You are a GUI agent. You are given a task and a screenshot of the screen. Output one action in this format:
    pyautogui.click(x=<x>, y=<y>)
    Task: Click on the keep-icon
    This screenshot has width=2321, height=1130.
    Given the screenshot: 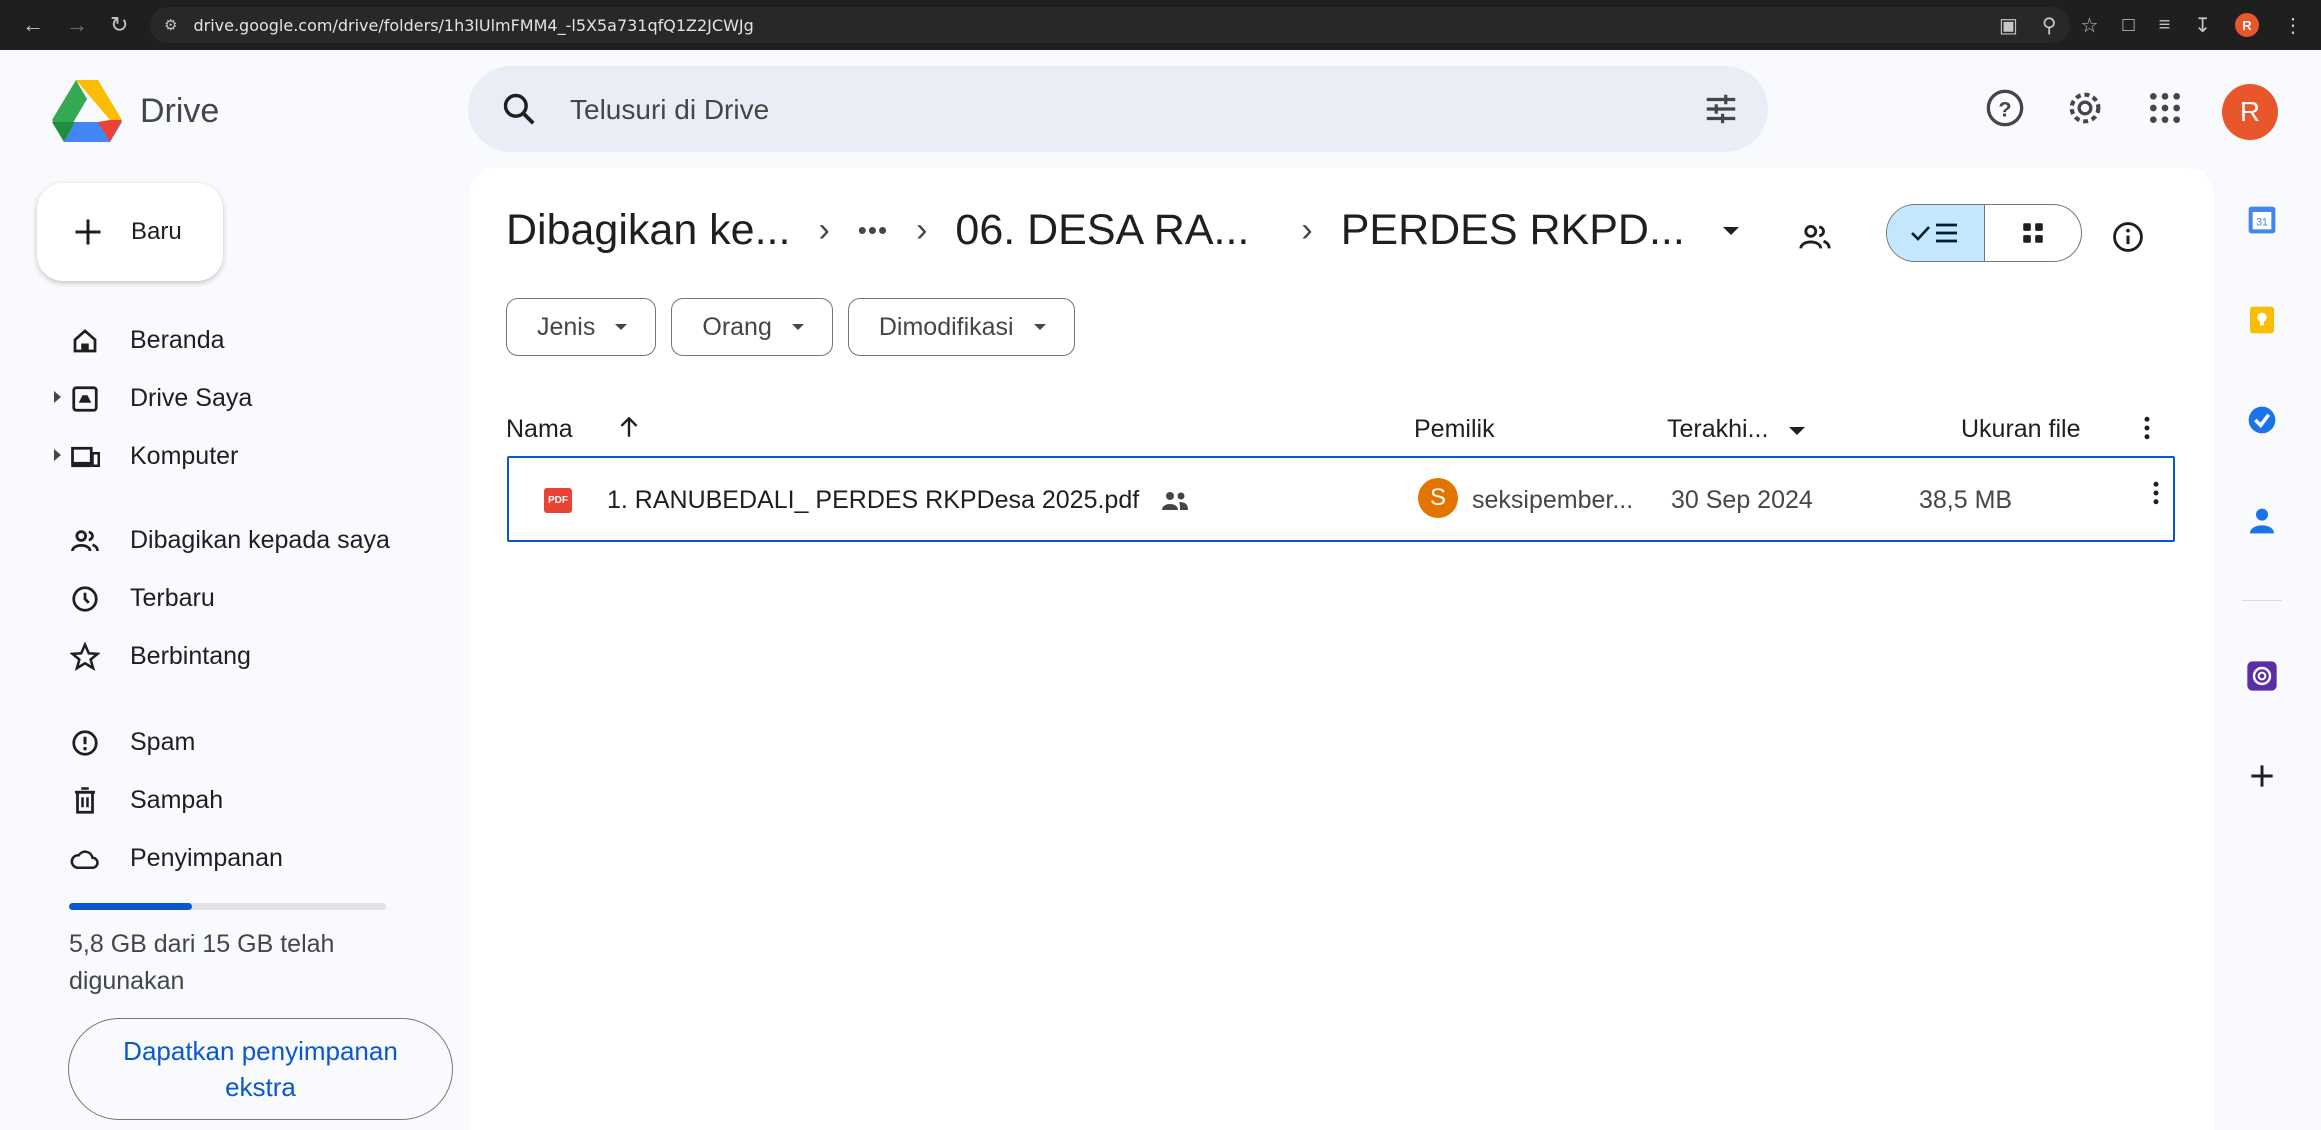 What is the action you would take?
    pyautogui.click(x=2262, y=320)
    